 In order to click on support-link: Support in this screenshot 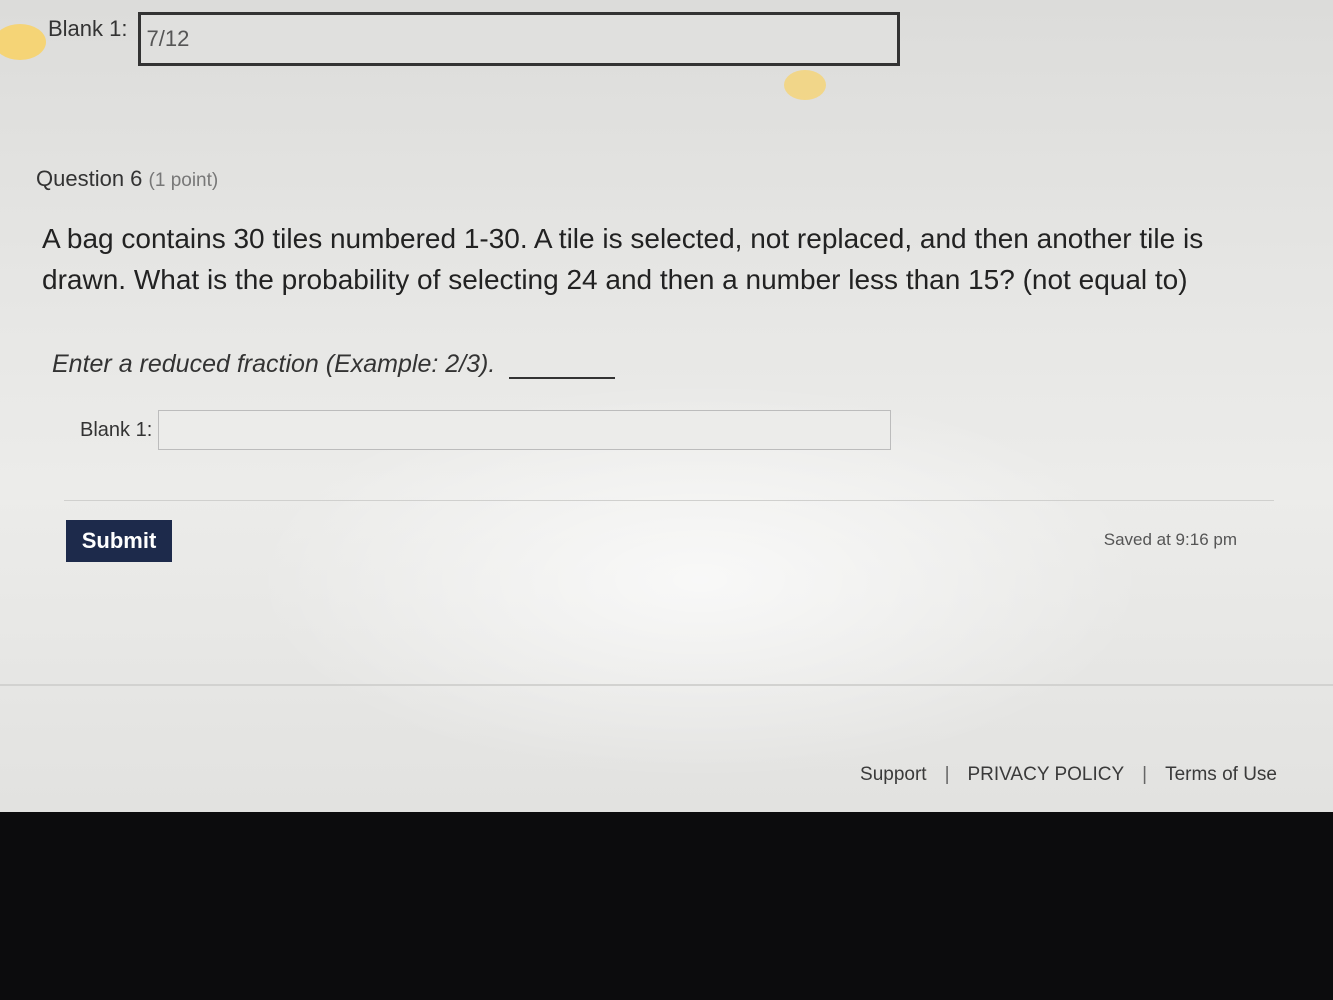, I will do `click(893, 775)`.